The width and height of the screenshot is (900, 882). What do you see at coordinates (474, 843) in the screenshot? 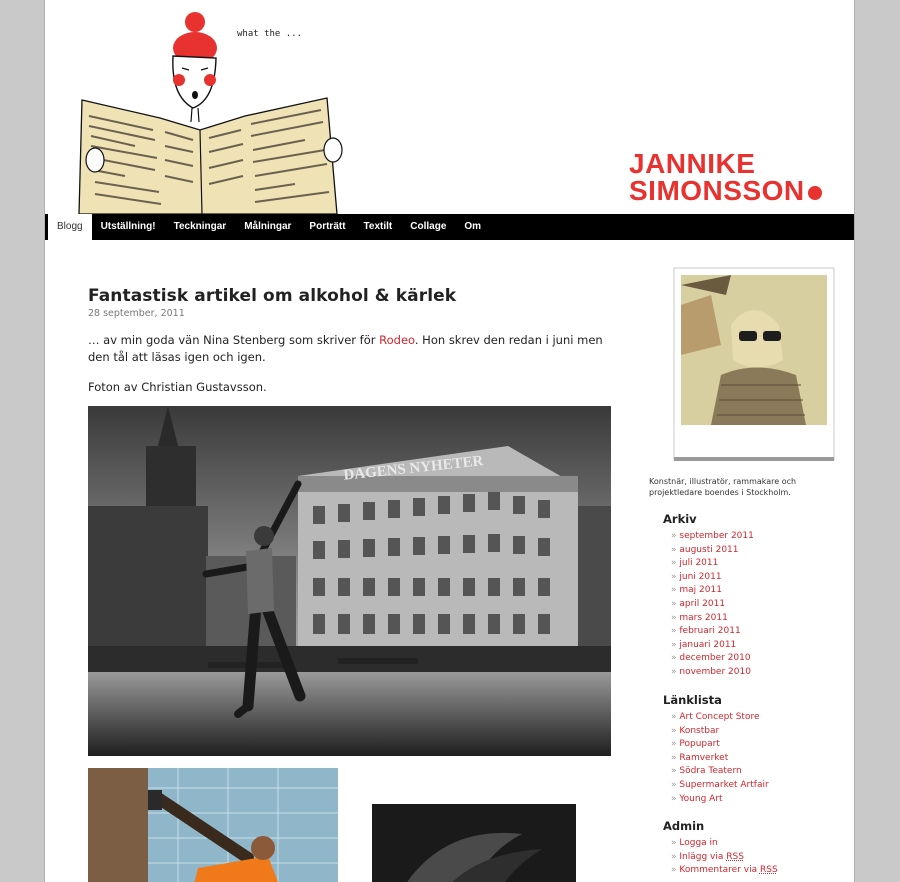
I see `post-photo-dark` at bounding box center [474, 843].